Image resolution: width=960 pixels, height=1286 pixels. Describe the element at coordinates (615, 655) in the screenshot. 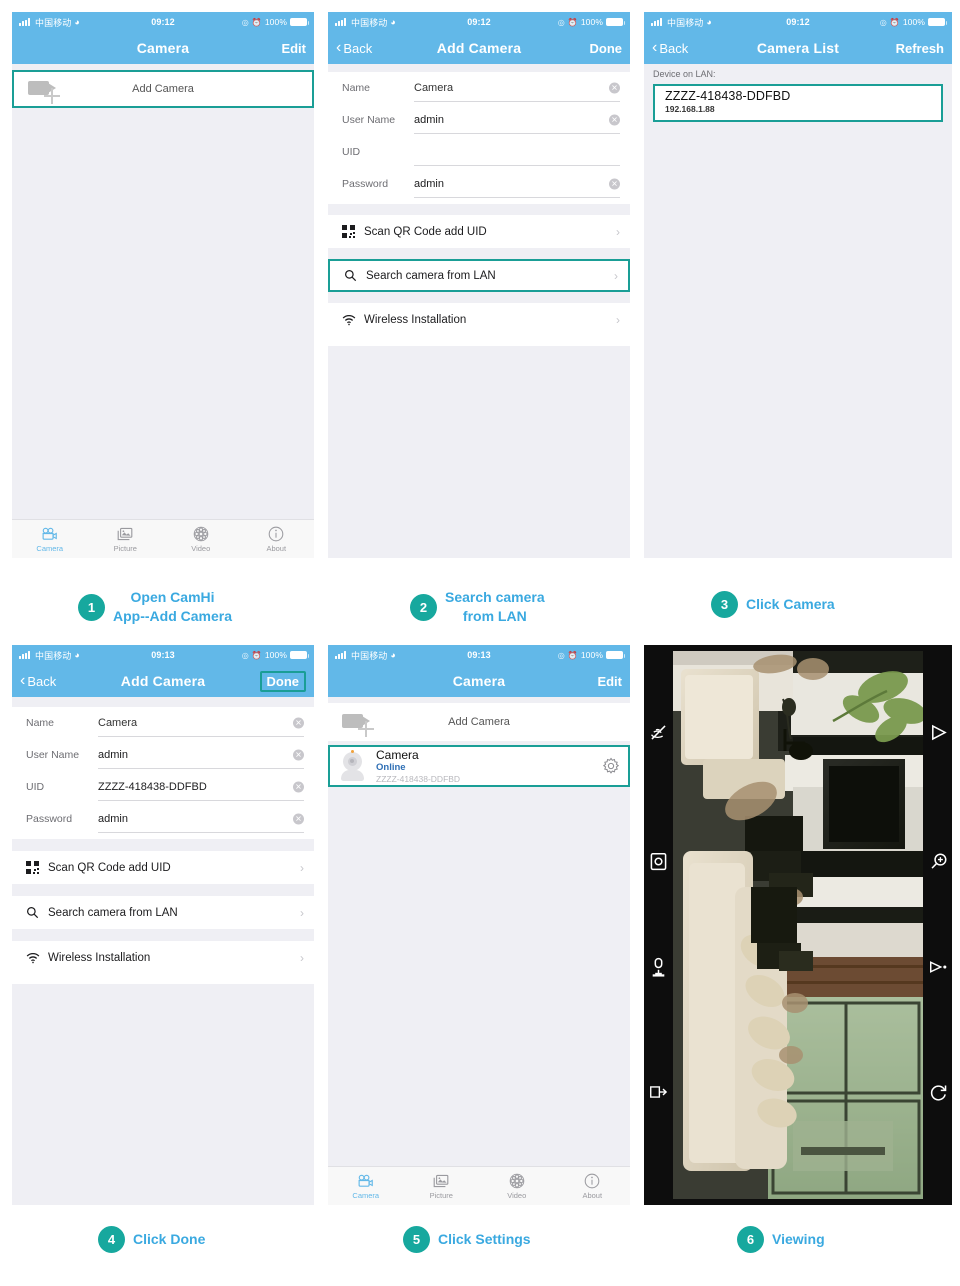

I see `battery-icon` at that location.